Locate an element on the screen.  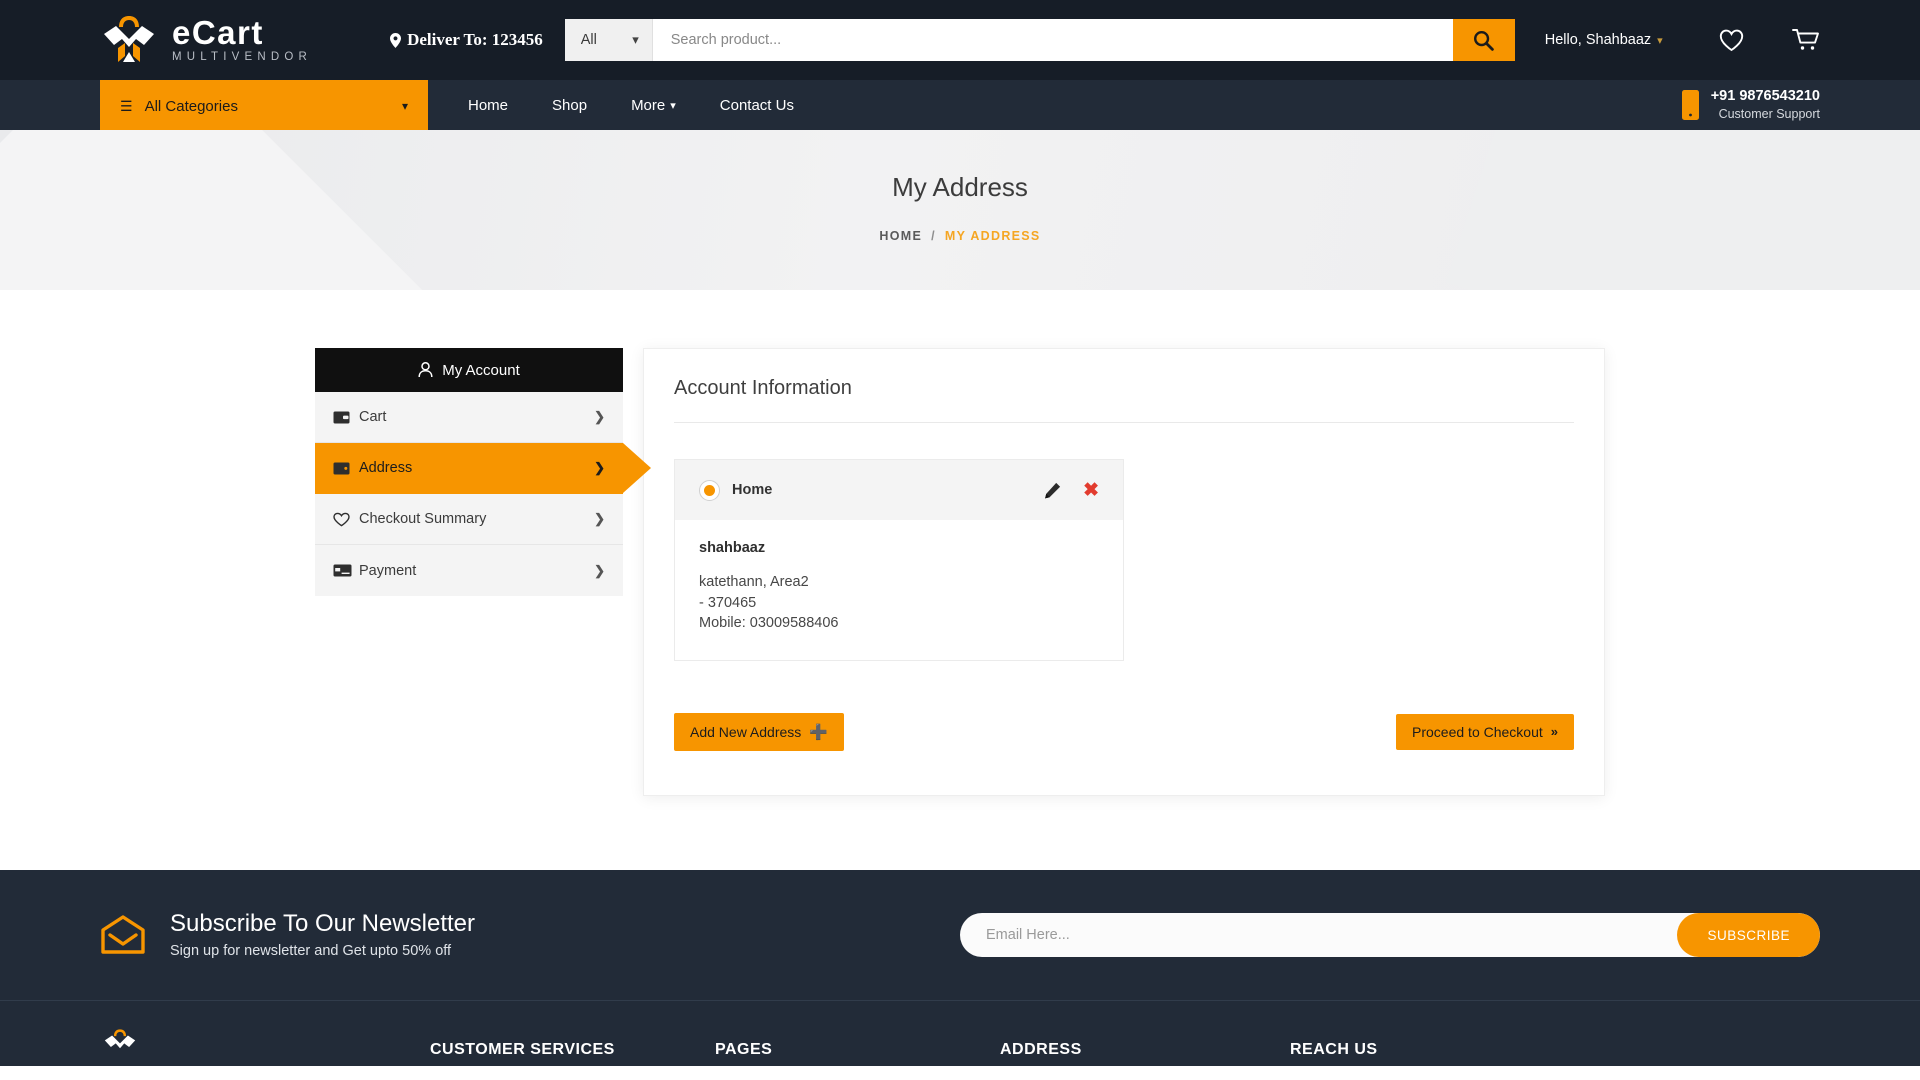
page-banner: My Address HOME / MY ADDRESS is located at coordinates (960, 210).